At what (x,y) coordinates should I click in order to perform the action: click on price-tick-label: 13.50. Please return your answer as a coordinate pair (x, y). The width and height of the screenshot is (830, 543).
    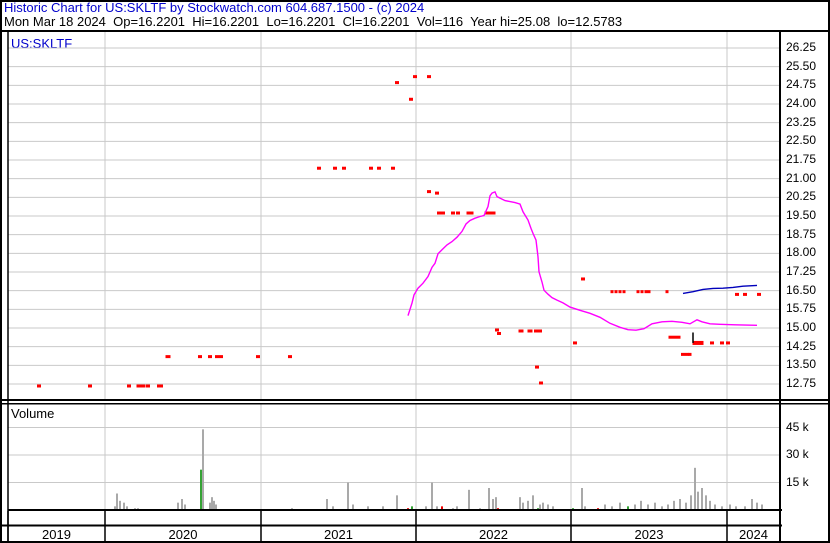
    Looking at the image, I should click on (801, 364).